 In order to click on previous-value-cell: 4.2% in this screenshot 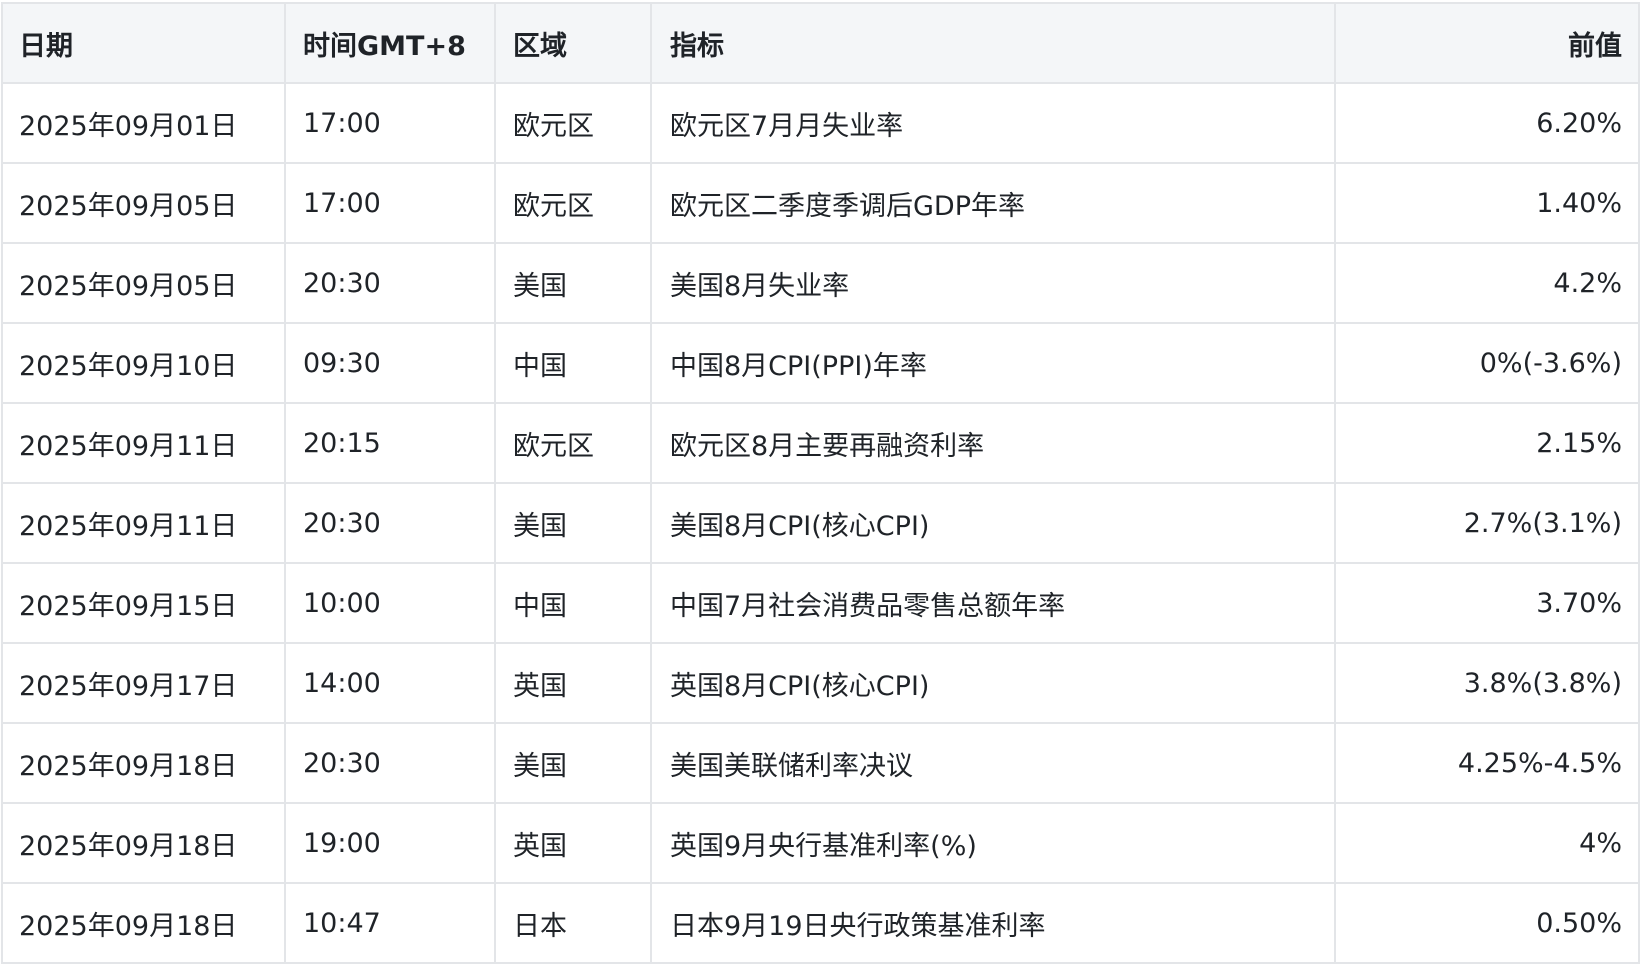, I will do `click(1488, 283)`.